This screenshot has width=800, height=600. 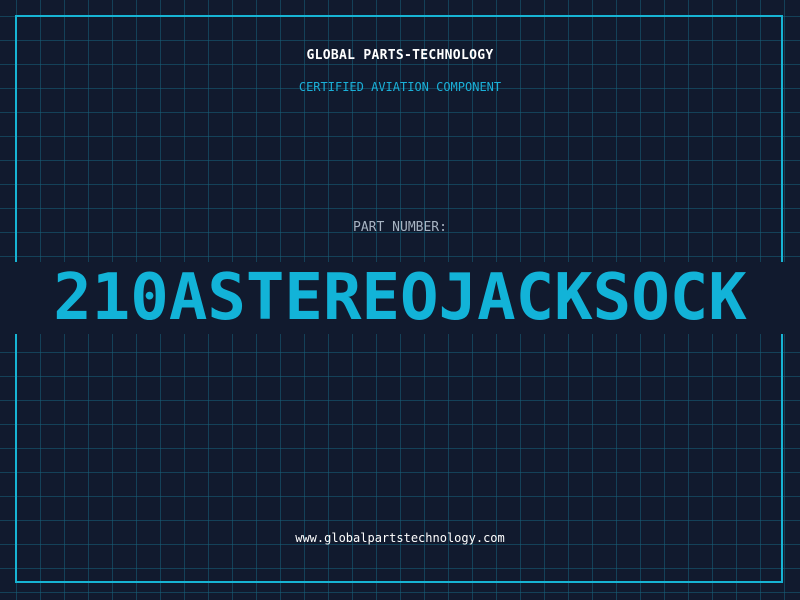 I want to click on part-number-band: 210ASTEREOJACKSOCK, so click(x=400, y=298).